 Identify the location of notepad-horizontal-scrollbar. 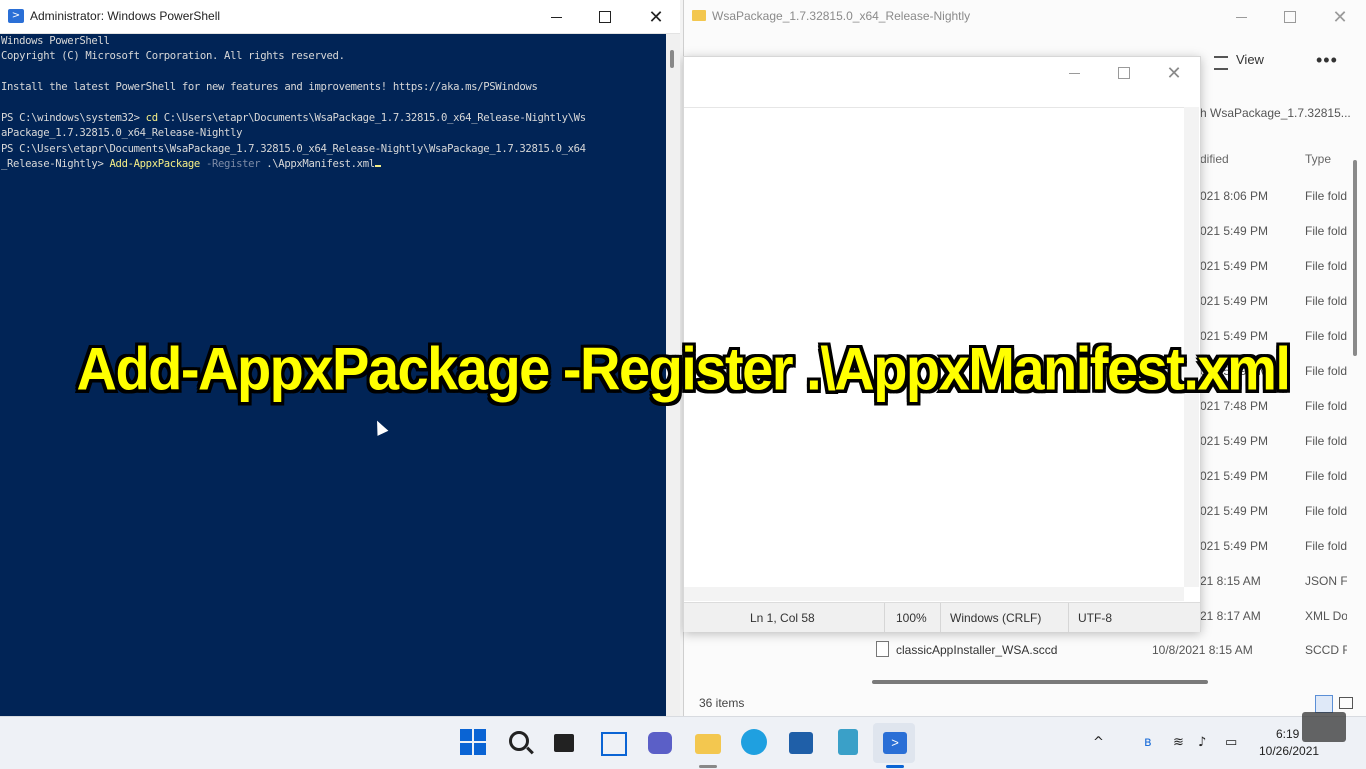
(934, 594).